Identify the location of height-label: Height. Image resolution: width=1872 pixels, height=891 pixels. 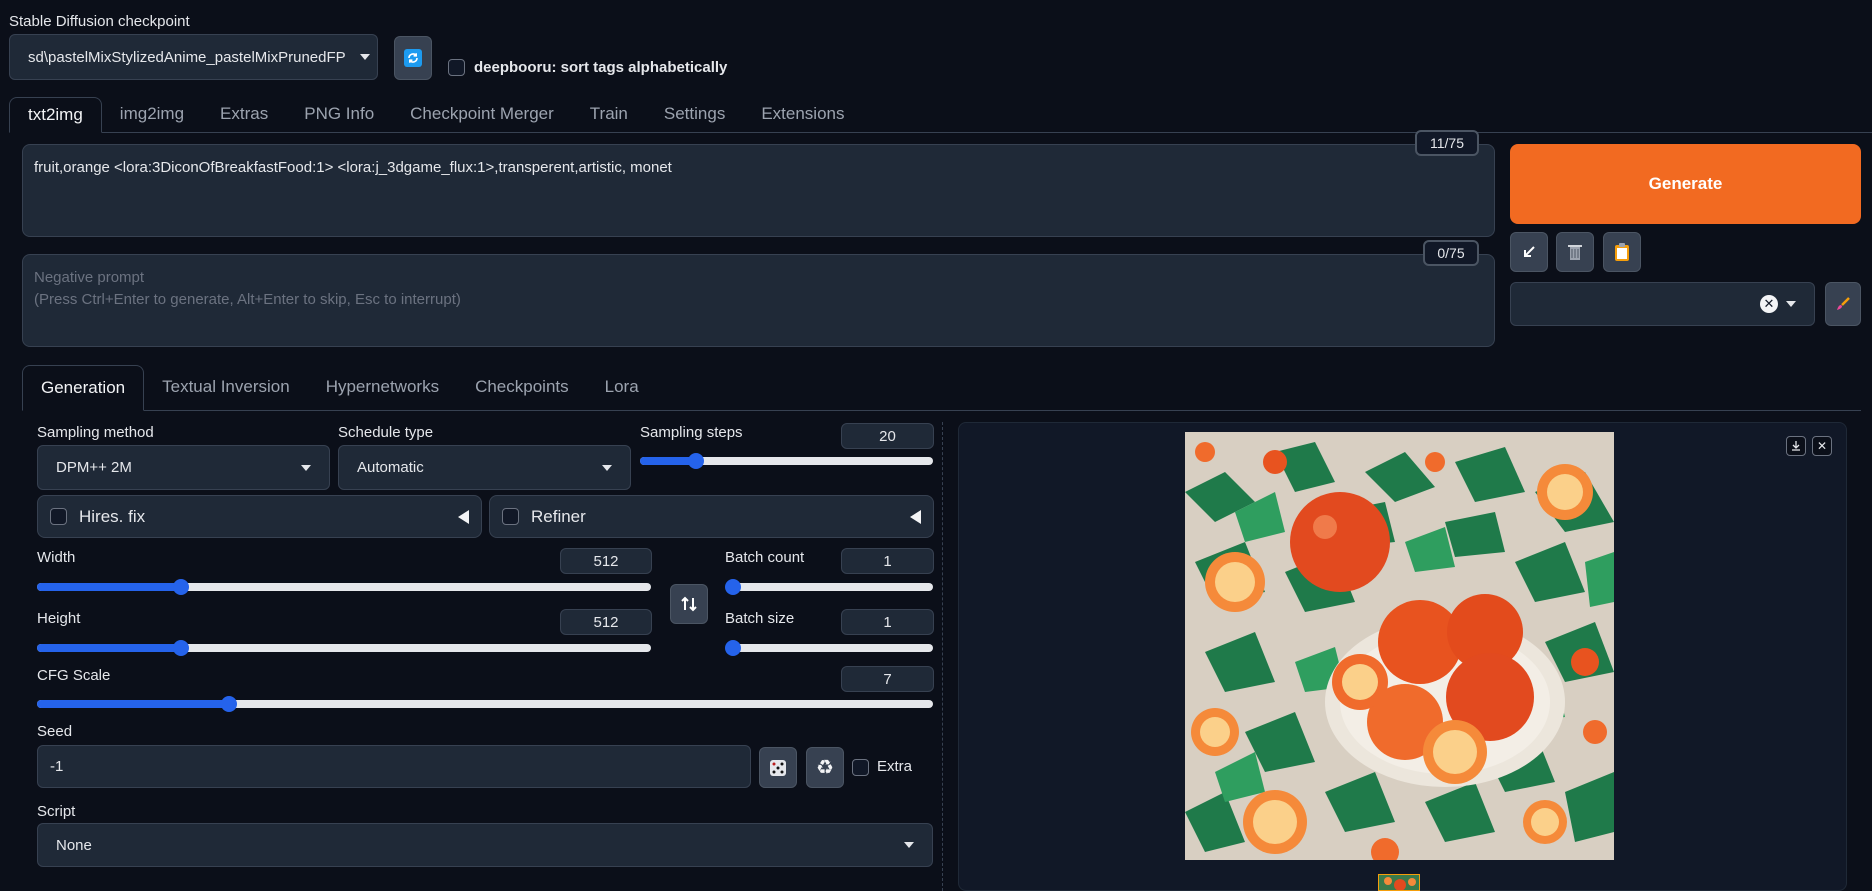
(59, 618).